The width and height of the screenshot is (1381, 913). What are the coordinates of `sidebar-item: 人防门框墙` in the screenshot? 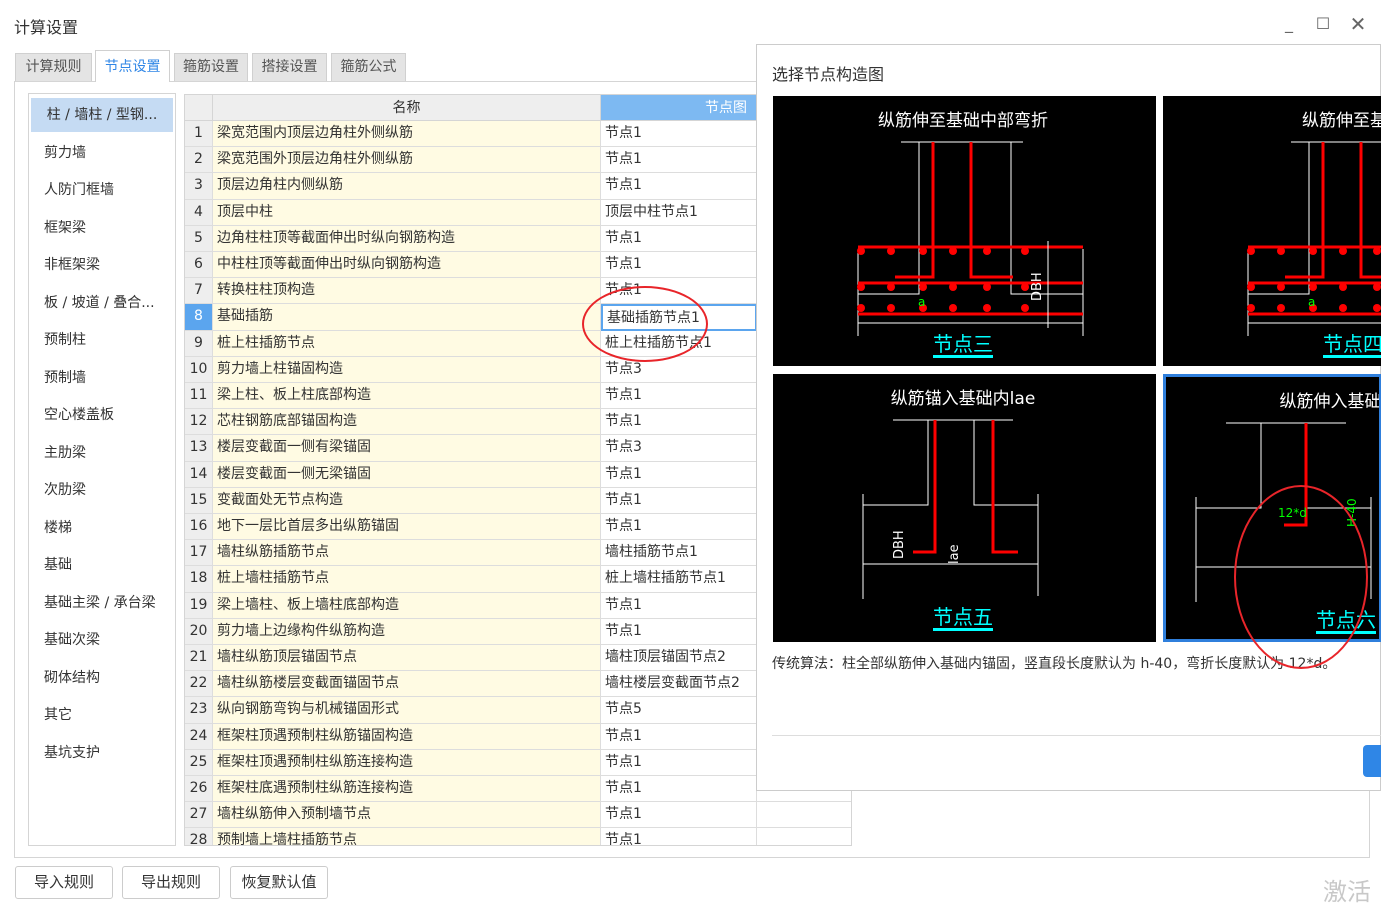 It's located at (102, 190).